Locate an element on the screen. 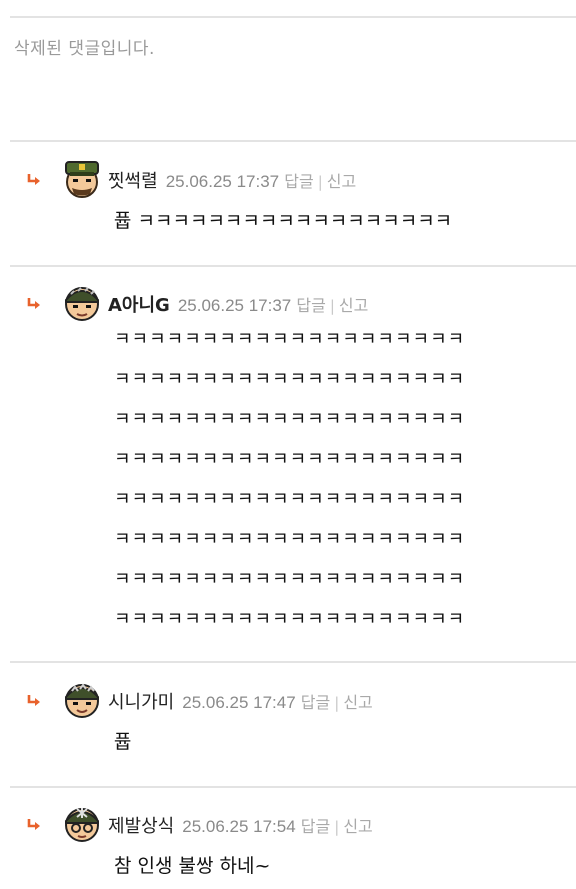  comment-text: 참 인생 불쌍 하네~ is located at coordinates (192, 866).